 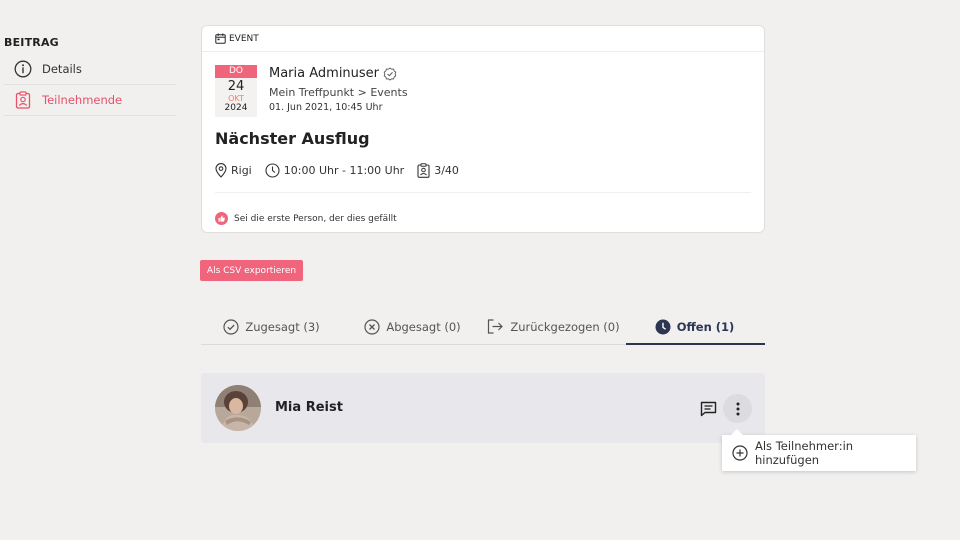 I want to click on plus-circle-icon, so click(x=740, y=453).